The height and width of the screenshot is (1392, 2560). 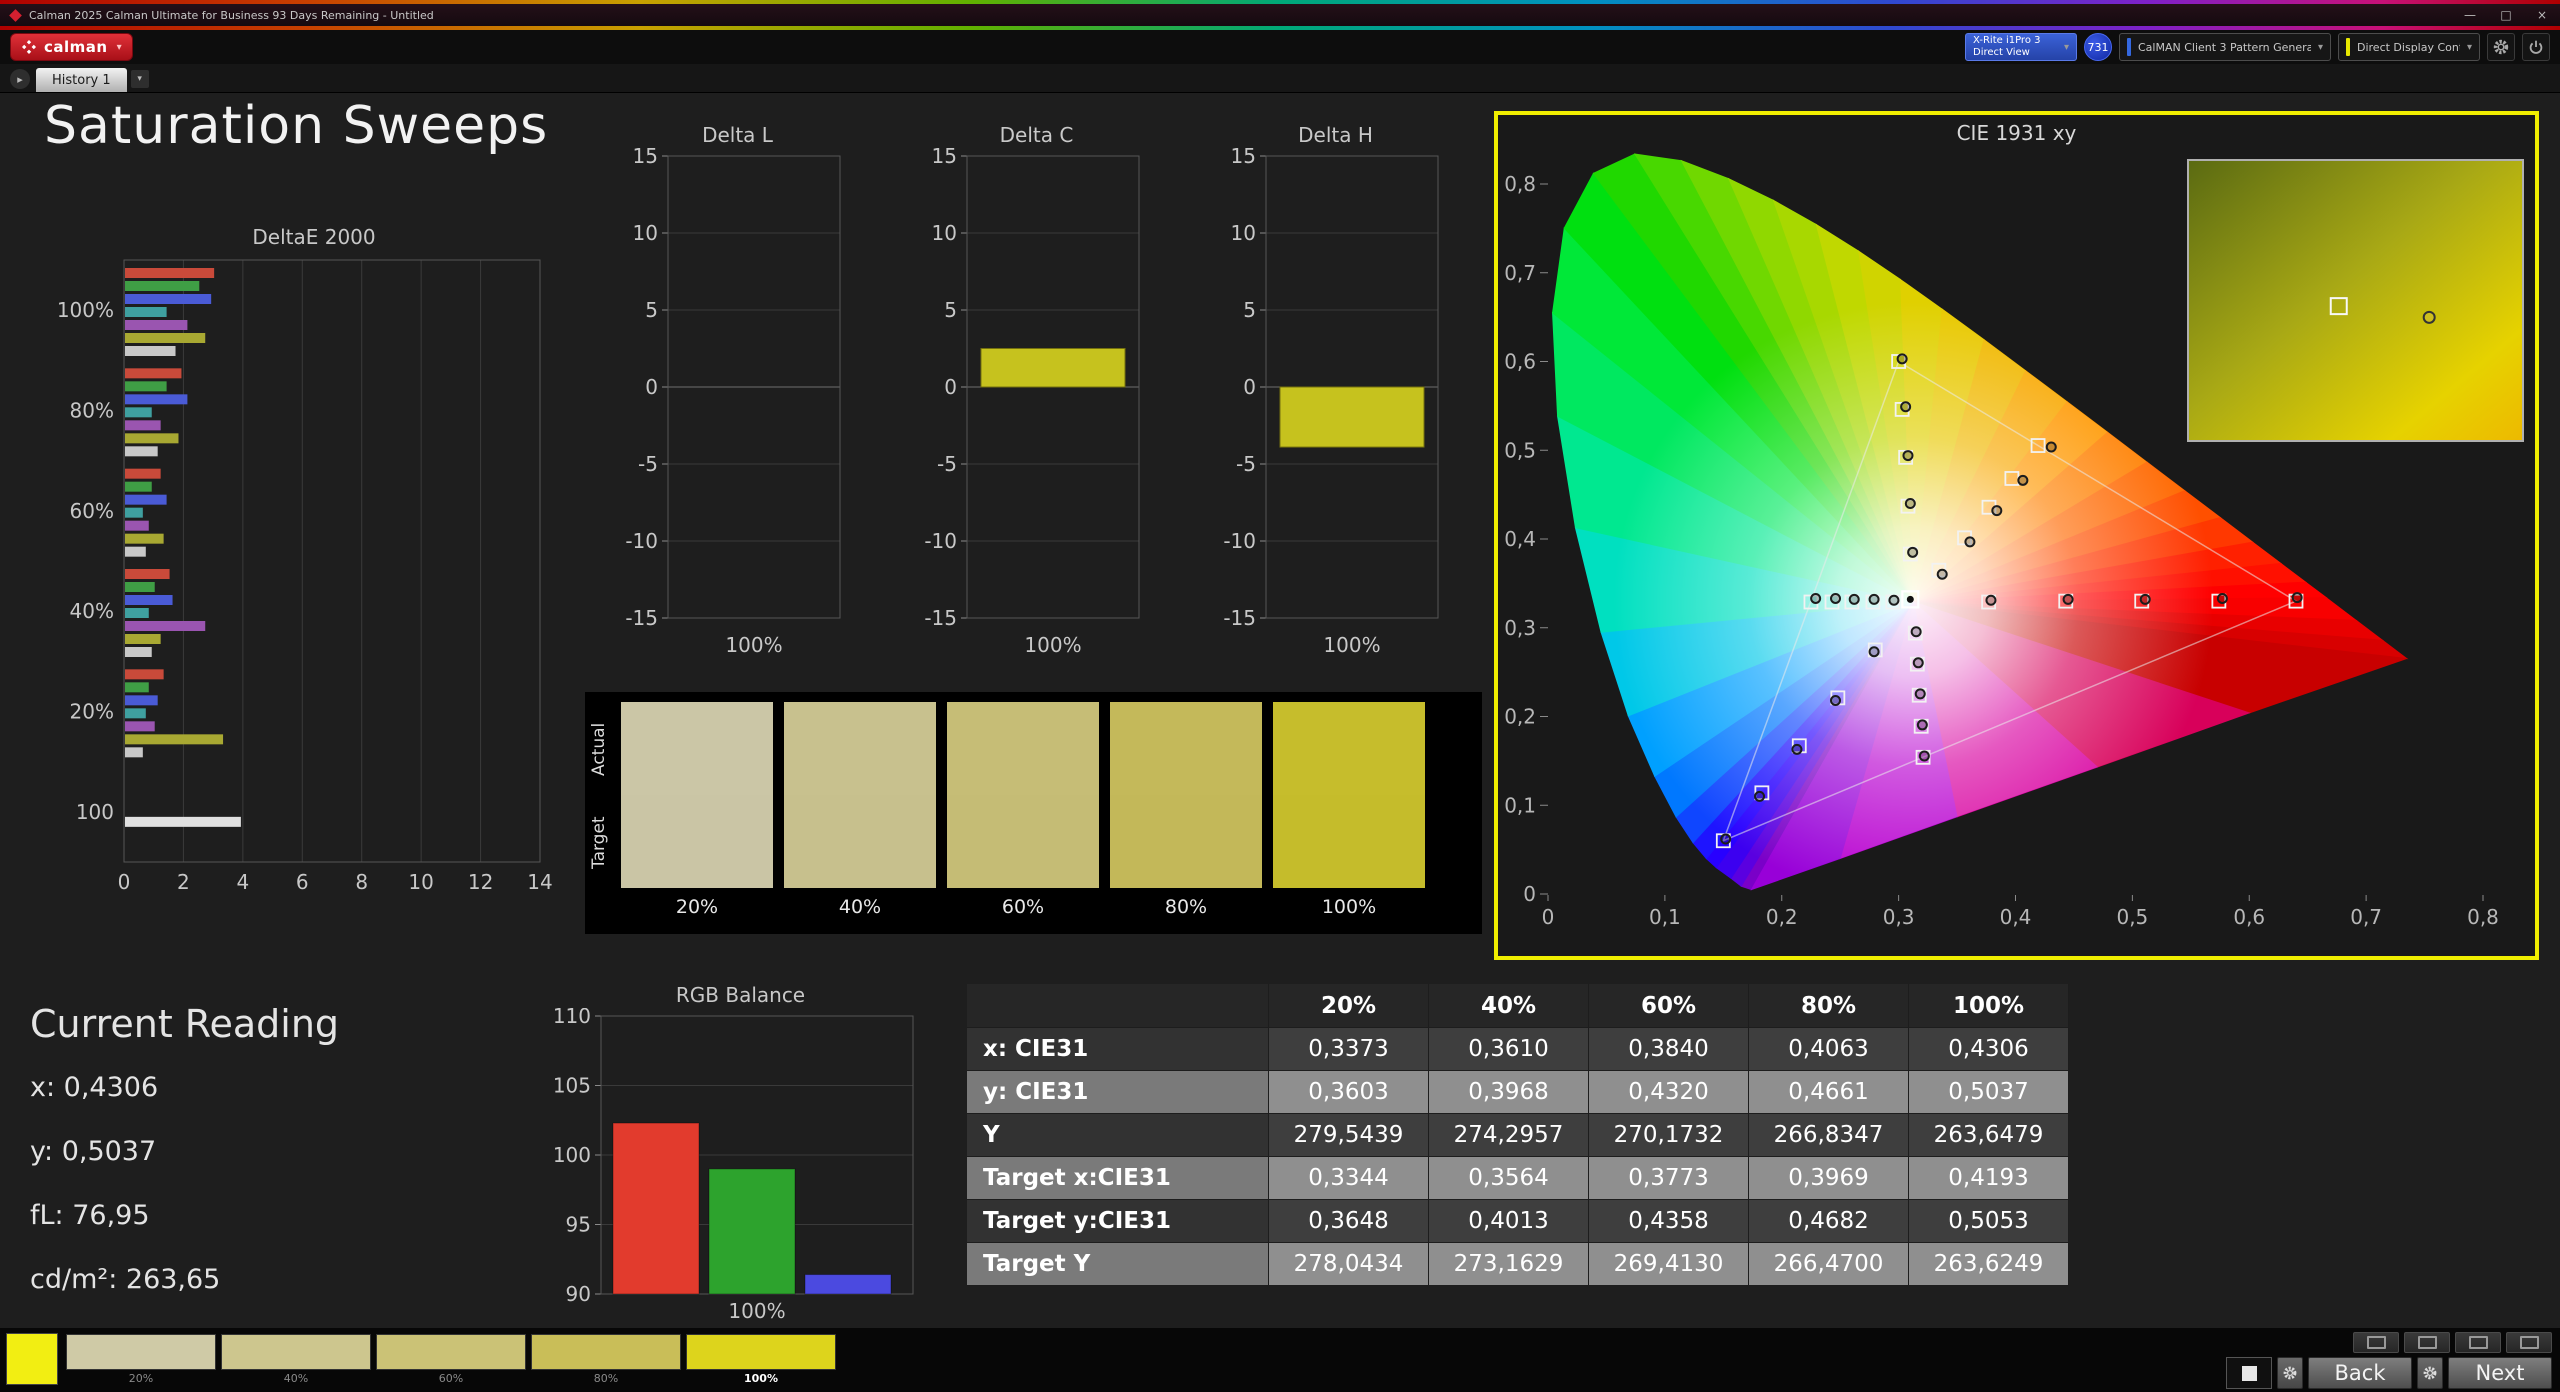 What do you see at coordinates (1349, 1178) in the screenshot?
I see `table-value-cell: 0,3344` at bounding box center [1349, 1178].